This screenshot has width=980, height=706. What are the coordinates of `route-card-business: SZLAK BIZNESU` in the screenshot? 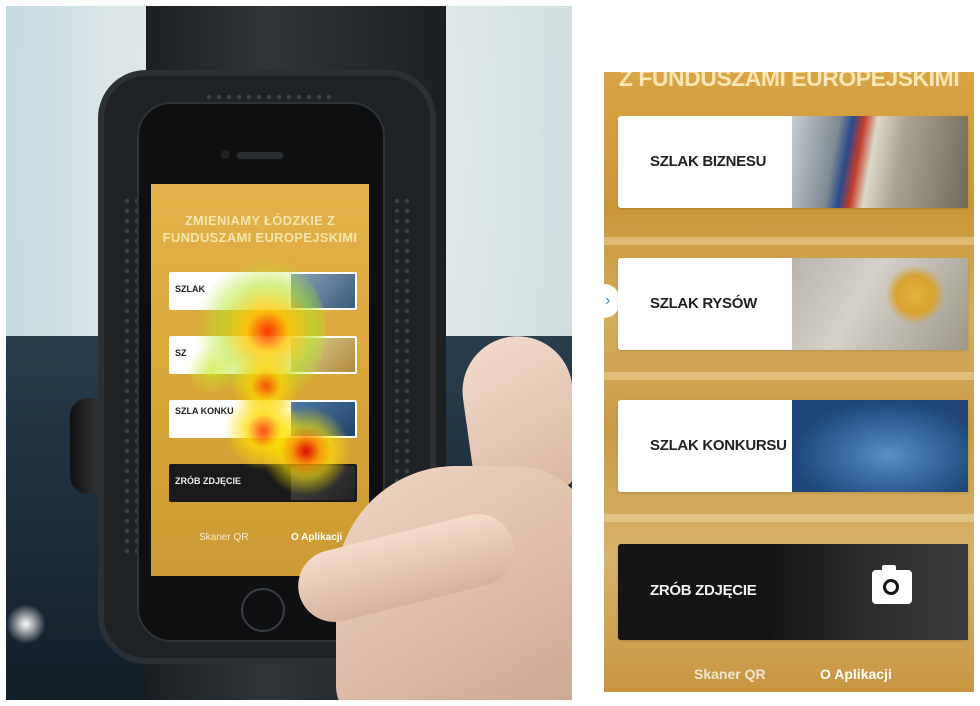 It's located at (793, 162).